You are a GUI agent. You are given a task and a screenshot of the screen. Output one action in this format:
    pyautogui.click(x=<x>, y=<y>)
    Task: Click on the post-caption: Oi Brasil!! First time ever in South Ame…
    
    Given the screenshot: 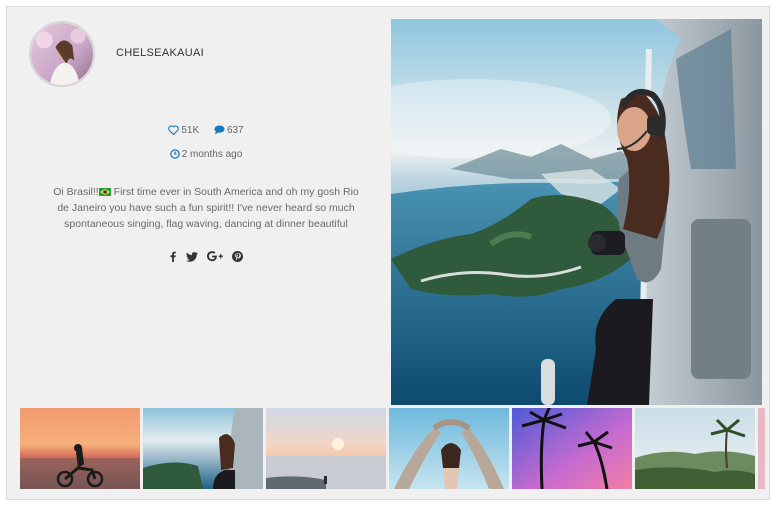 What is the action you would take?
    pyautogui.click(x=206, y=208)
    